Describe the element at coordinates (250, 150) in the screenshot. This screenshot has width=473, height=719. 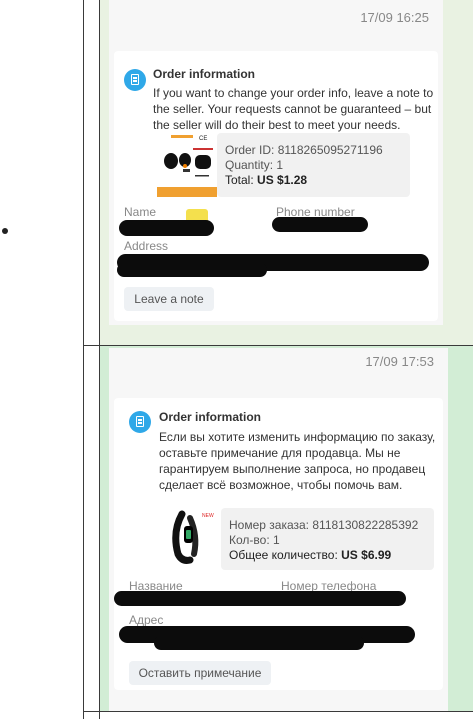
I see `order-id-label: Order ID:` at that location.